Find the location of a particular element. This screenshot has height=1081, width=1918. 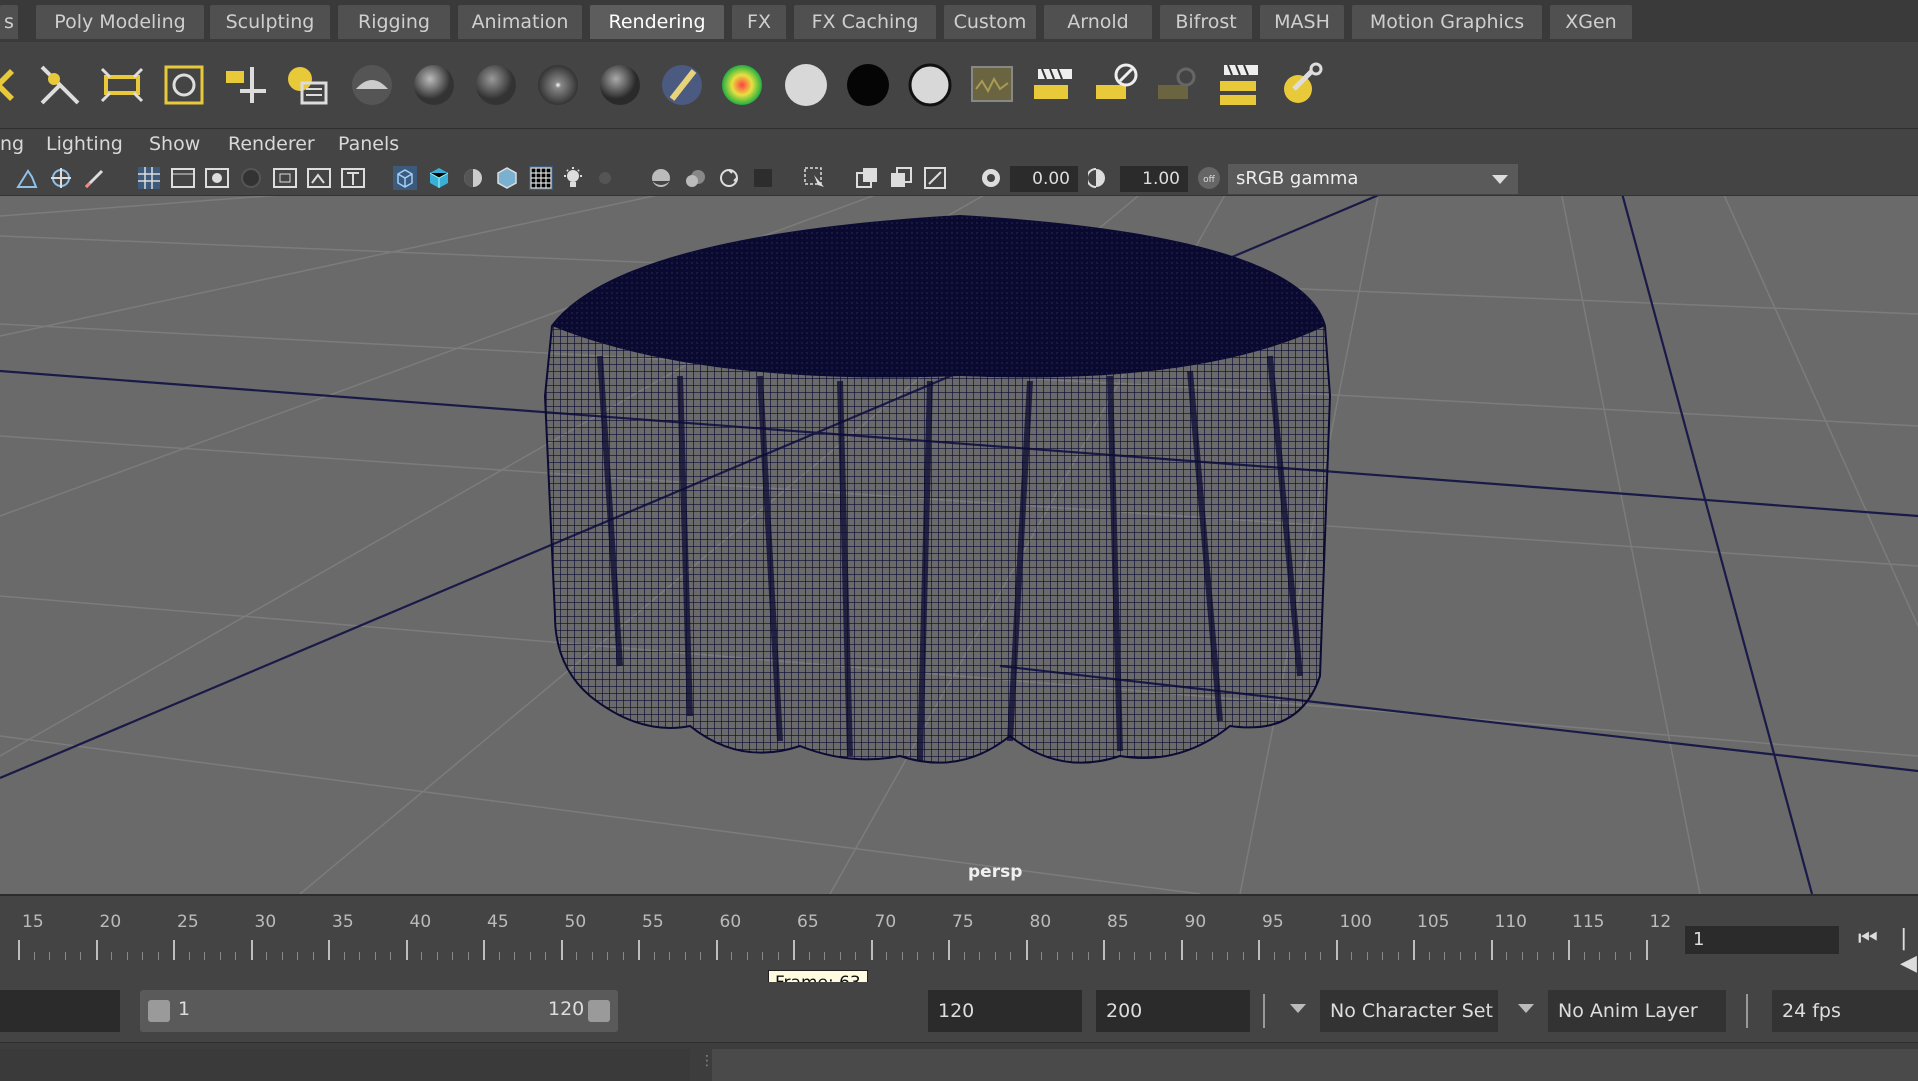

playback-end-field: 120 is located at coordinates (1005, 1011).